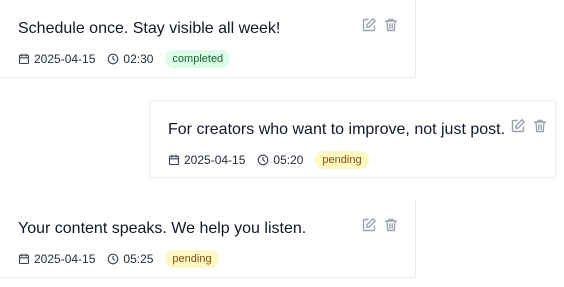  I want to click on status-badge: completed, so click(198, 59).